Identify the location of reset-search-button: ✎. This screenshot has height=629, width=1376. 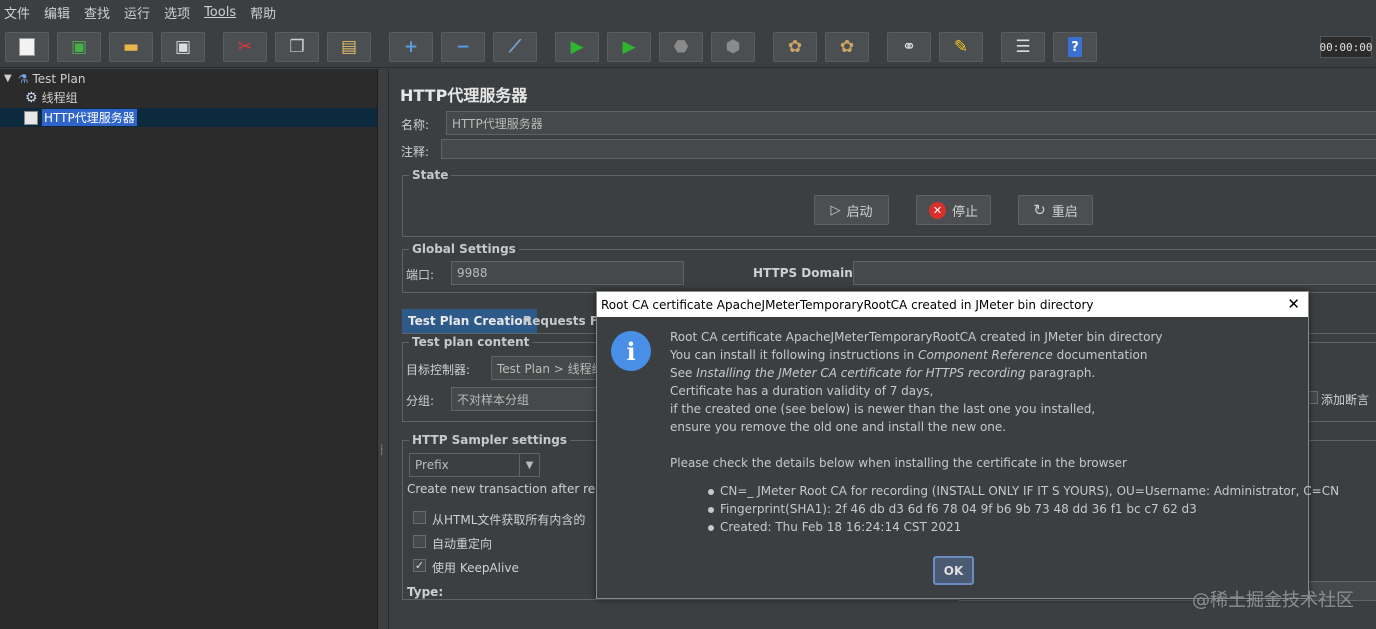
(961, 47).